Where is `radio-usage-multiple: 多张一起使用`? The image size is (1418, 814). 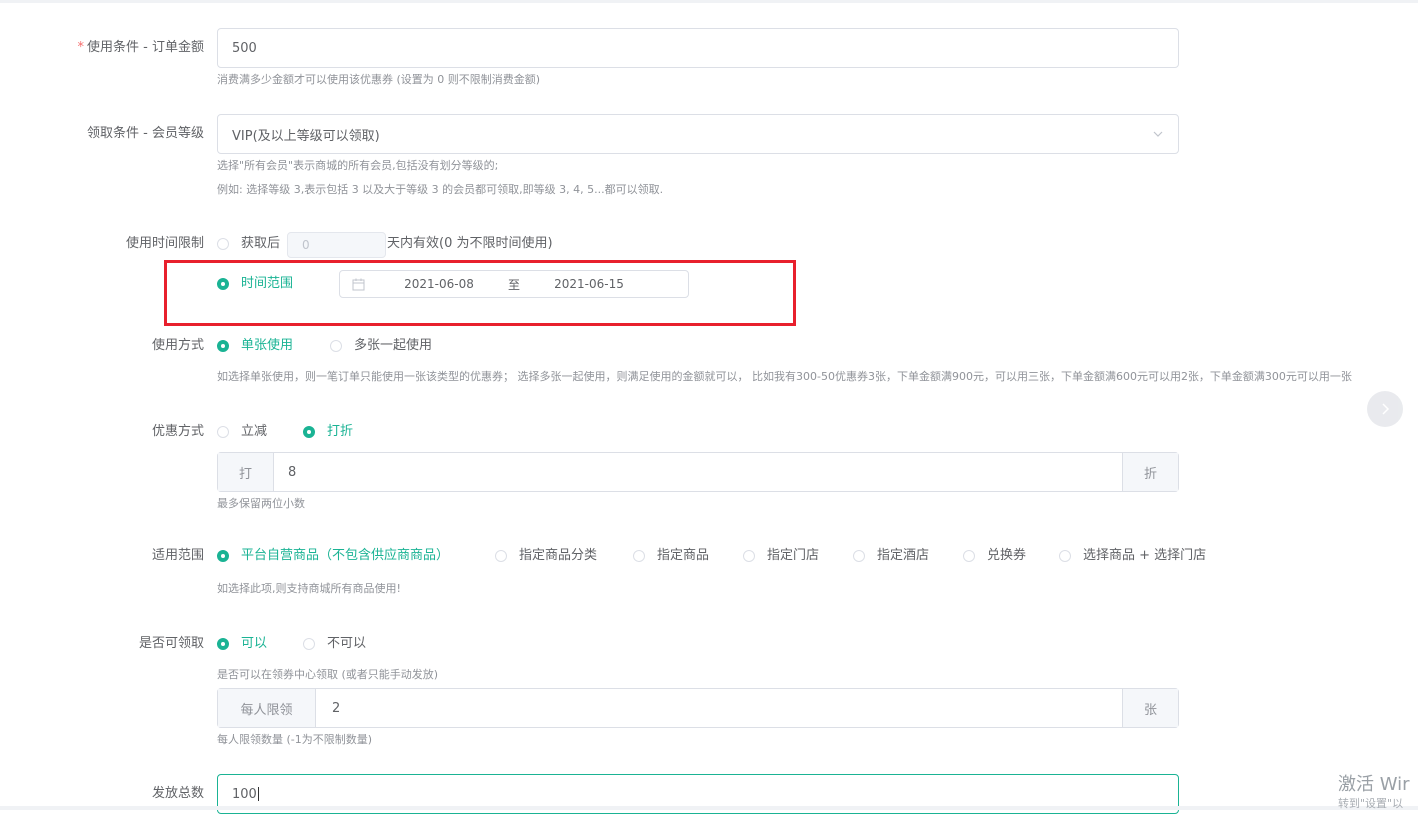 radio-usage-multiple: 多张一起使用 is located at coordinates (381, 346).